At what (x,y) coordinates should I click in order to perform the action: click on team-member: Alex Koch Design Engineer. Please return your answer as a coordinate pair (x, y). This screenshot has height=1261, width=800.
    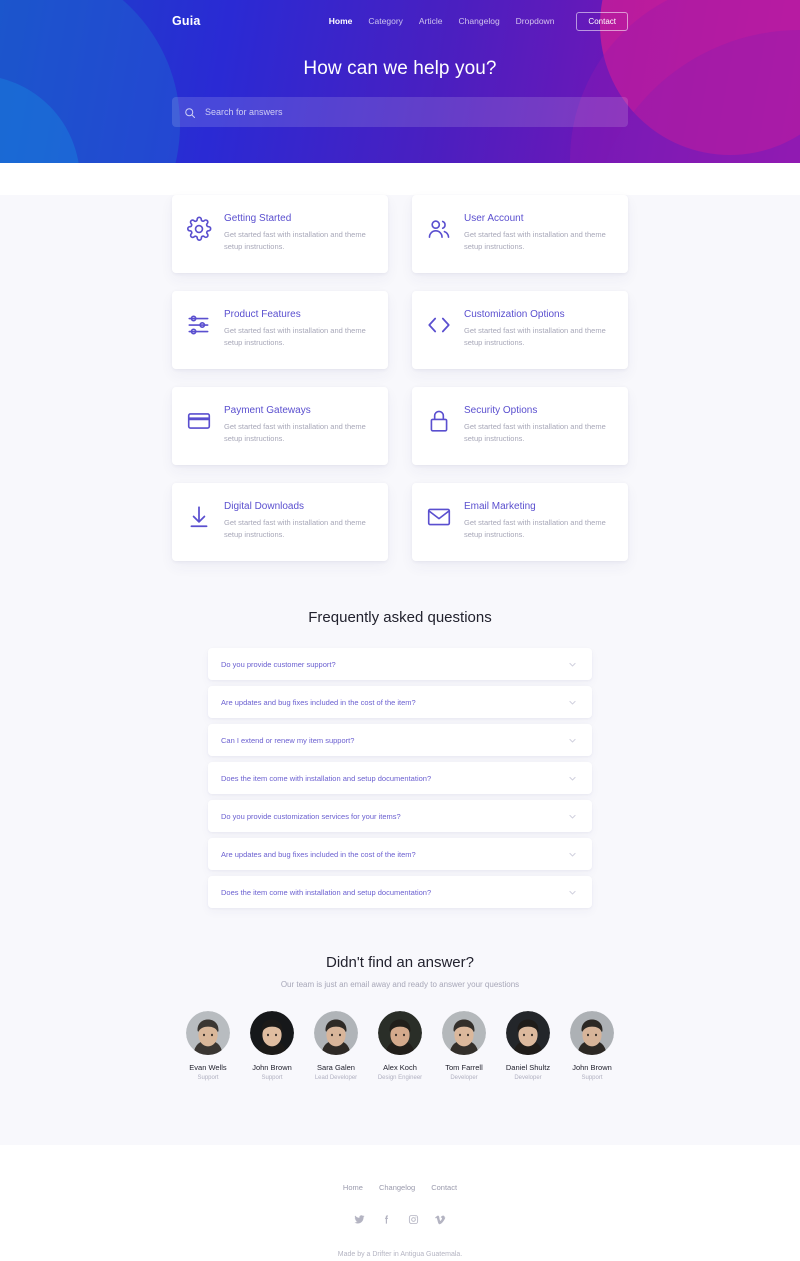
    Looking at the image, I should click on (400, 1046).